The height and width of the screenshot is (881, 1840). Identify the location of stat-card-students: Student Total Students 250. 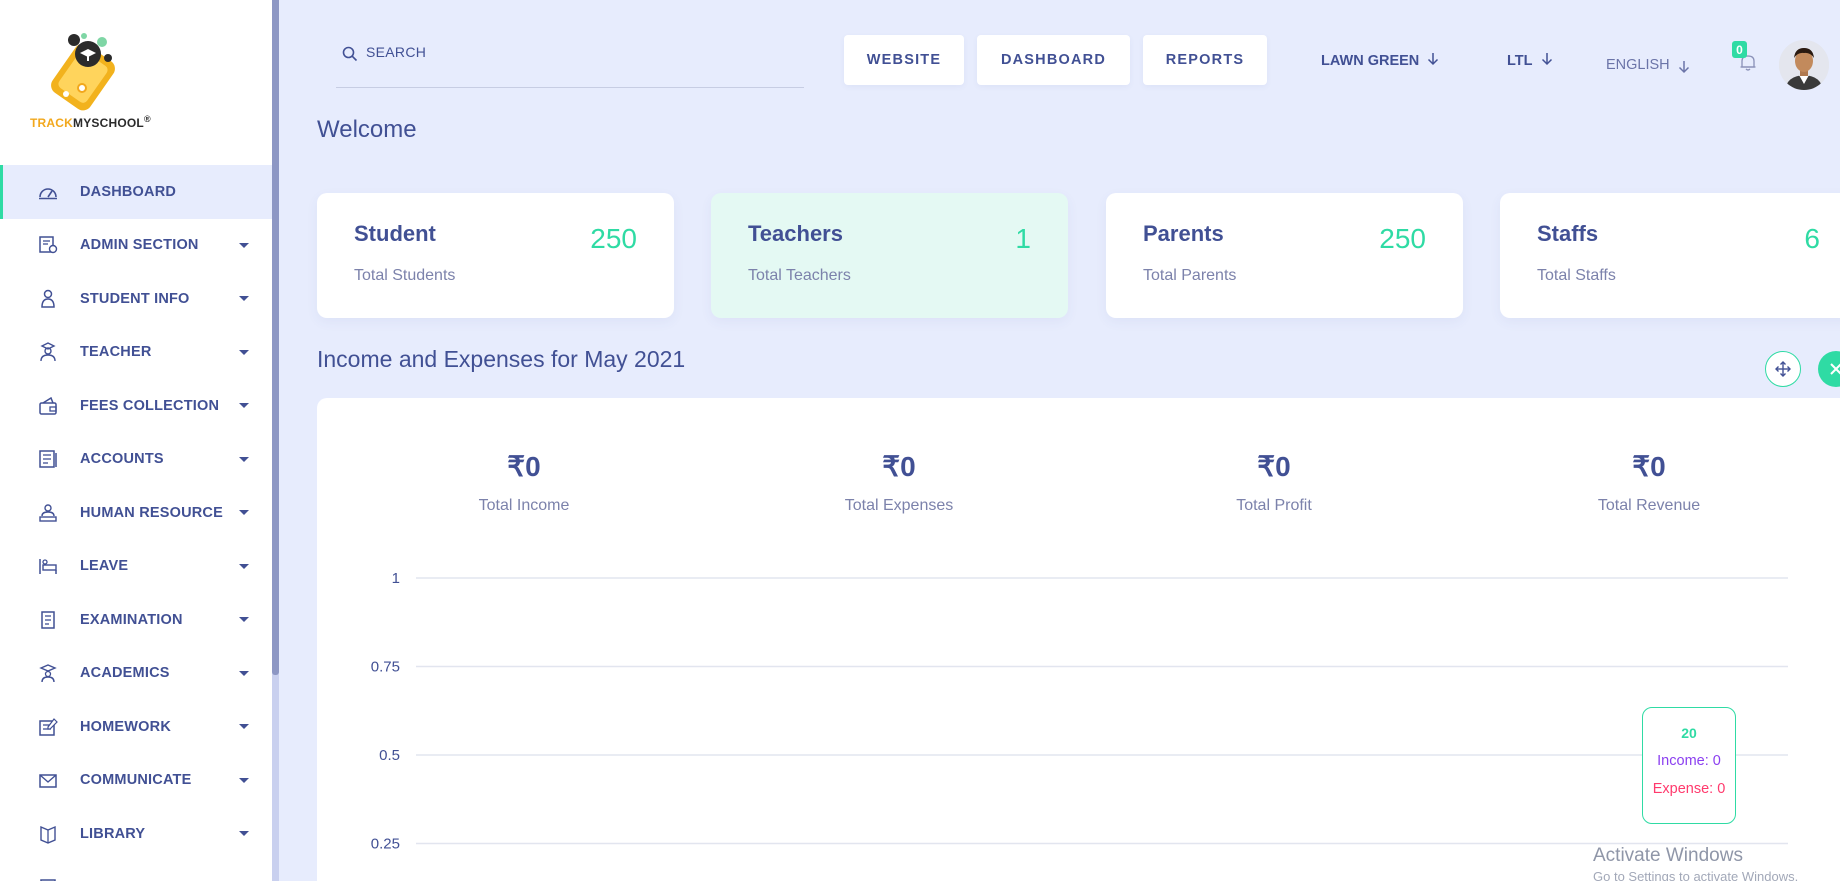
(495, 255).